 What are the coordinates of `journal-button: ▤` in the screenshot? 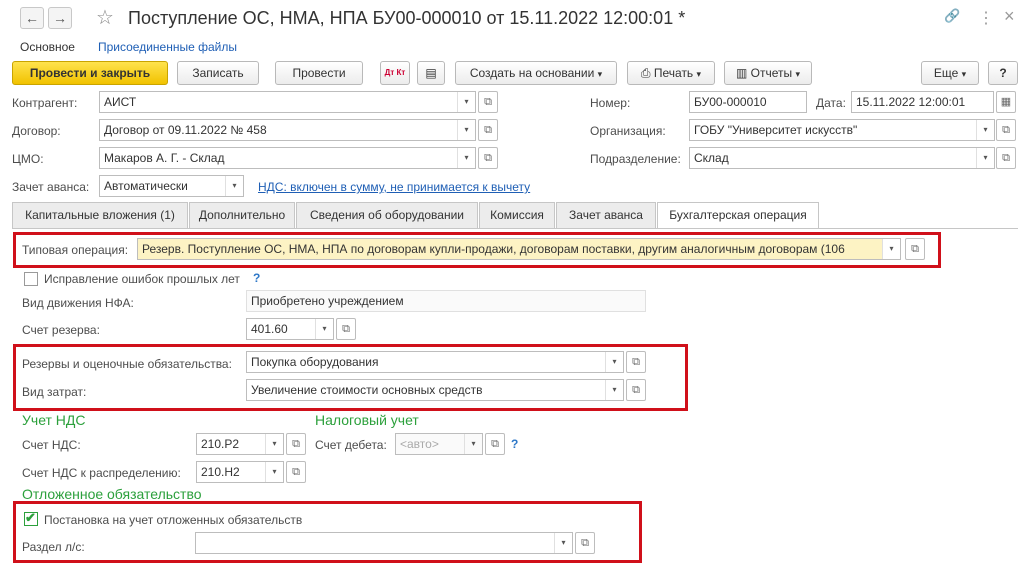 It's located at (431, 73).